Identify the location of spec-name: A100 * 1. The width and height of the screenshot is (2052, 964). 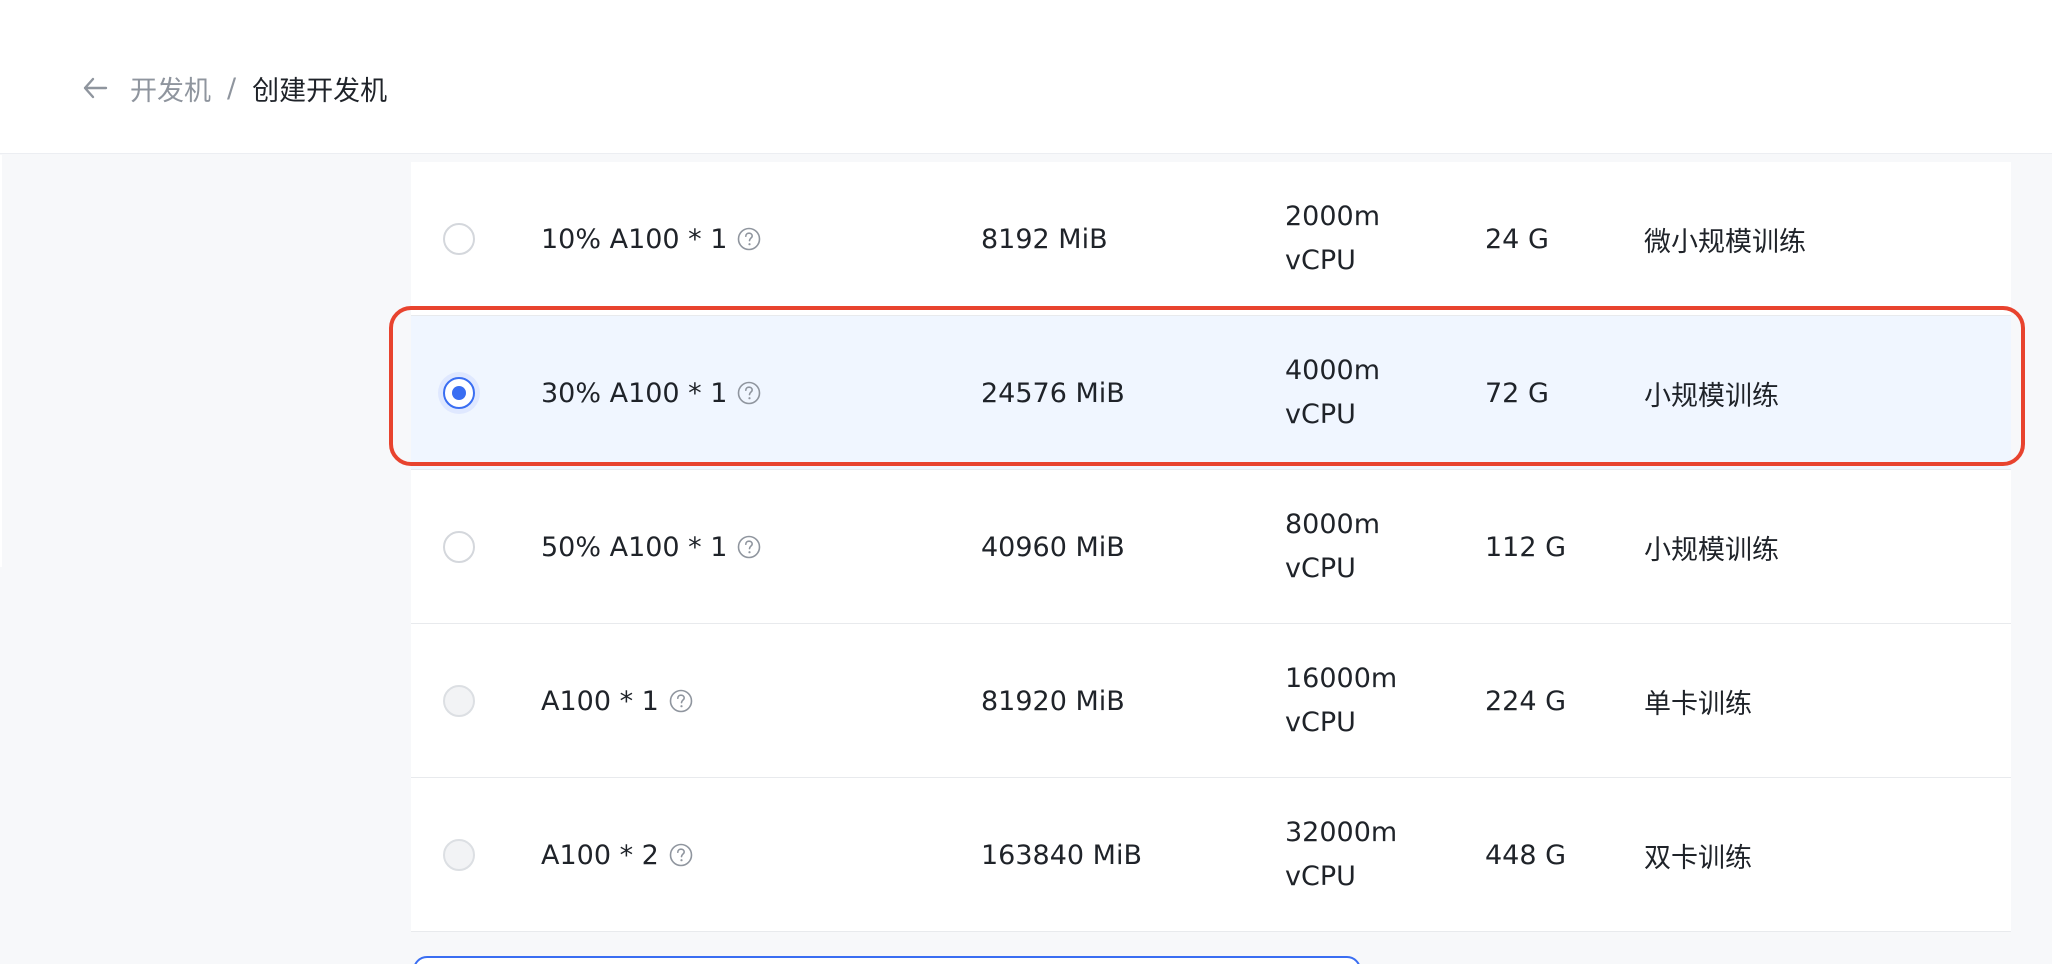
(600, 701).